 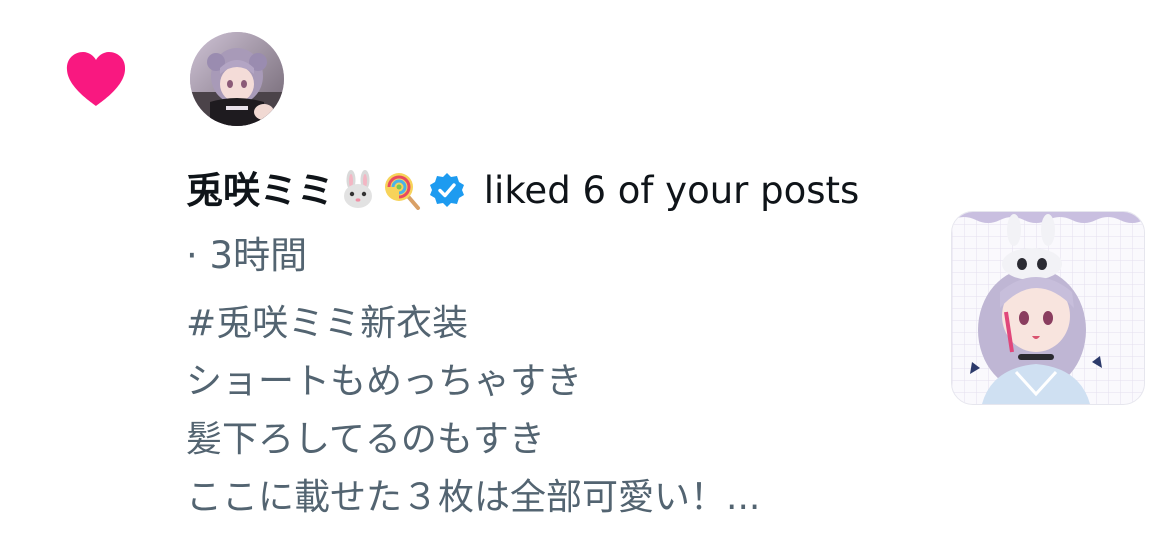 What do you see at coordinates (666, 190) in the screenshot?
I see `action-text: liked 6 of your posts` at bounding box center [666, 190].